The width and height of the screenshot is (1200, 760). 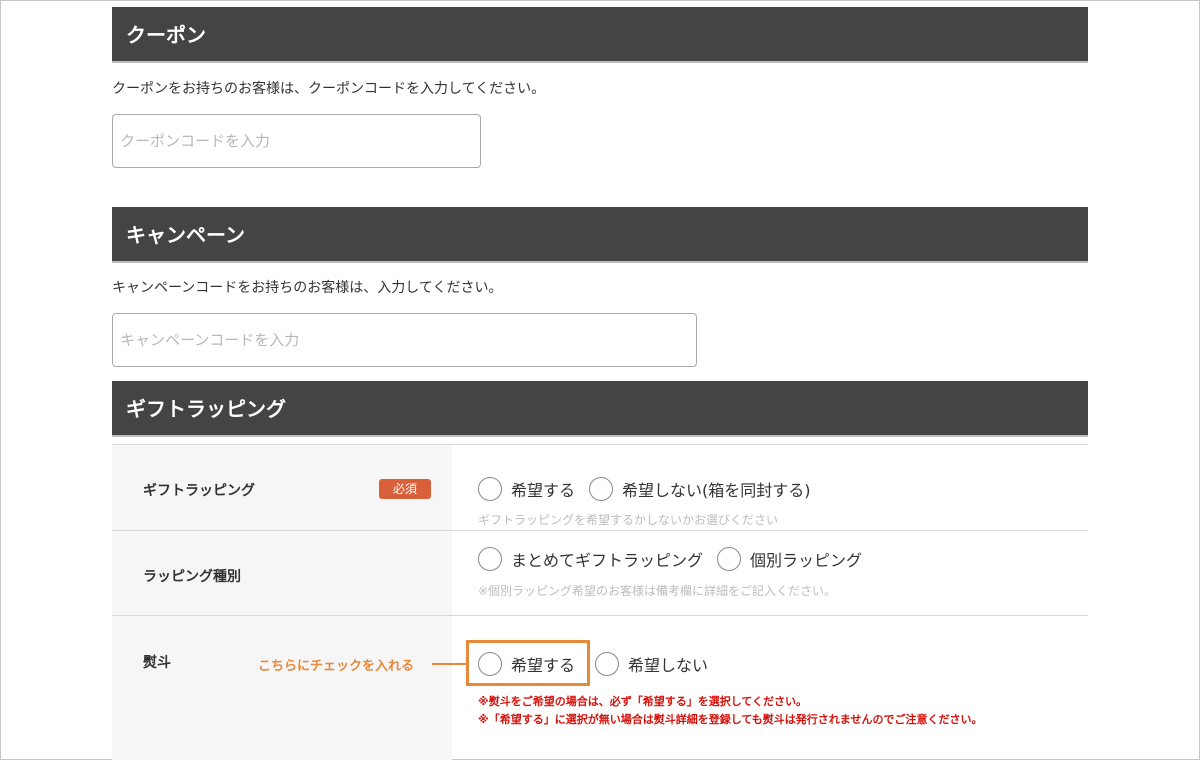 I want to click on wrapping-type-label-cell: ラッピング種別, so click(x=282, y=573).